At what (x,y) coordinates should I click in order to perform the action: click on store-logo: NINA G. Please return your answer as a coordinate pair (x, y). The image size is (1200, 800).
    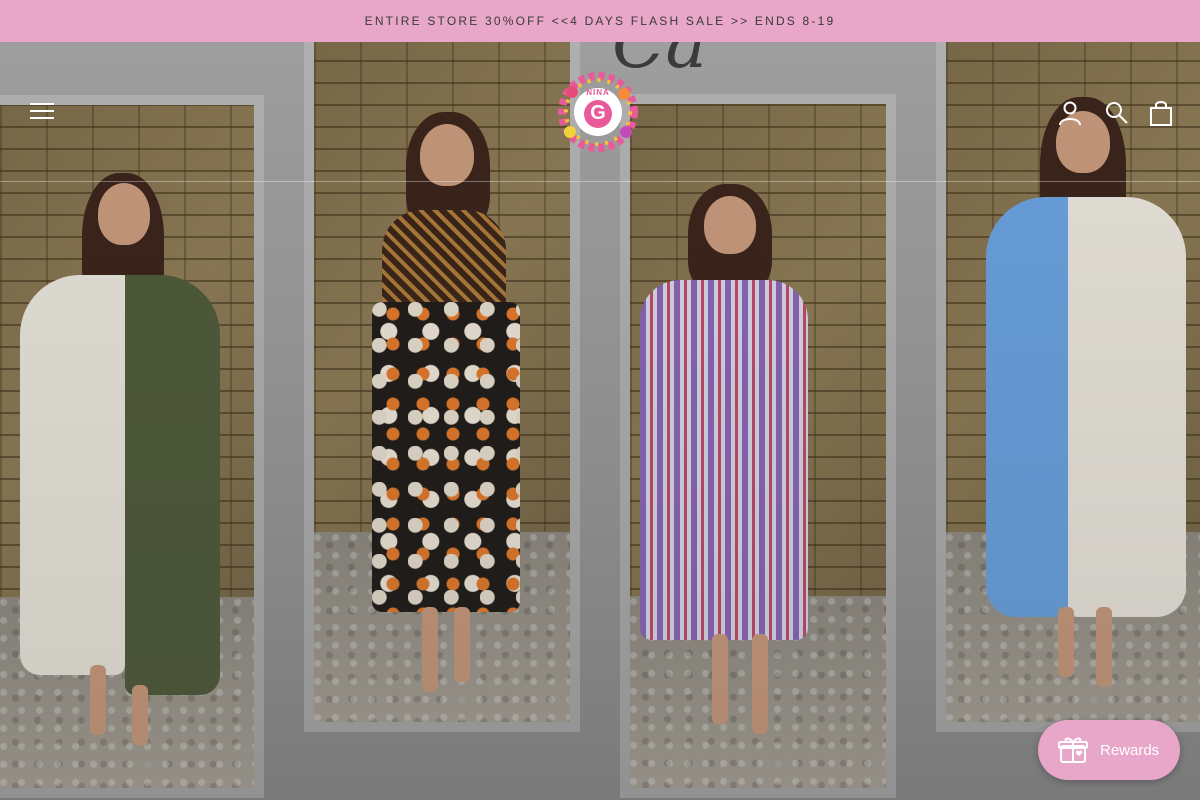
    Looking at the image, I should click on (598, 112).